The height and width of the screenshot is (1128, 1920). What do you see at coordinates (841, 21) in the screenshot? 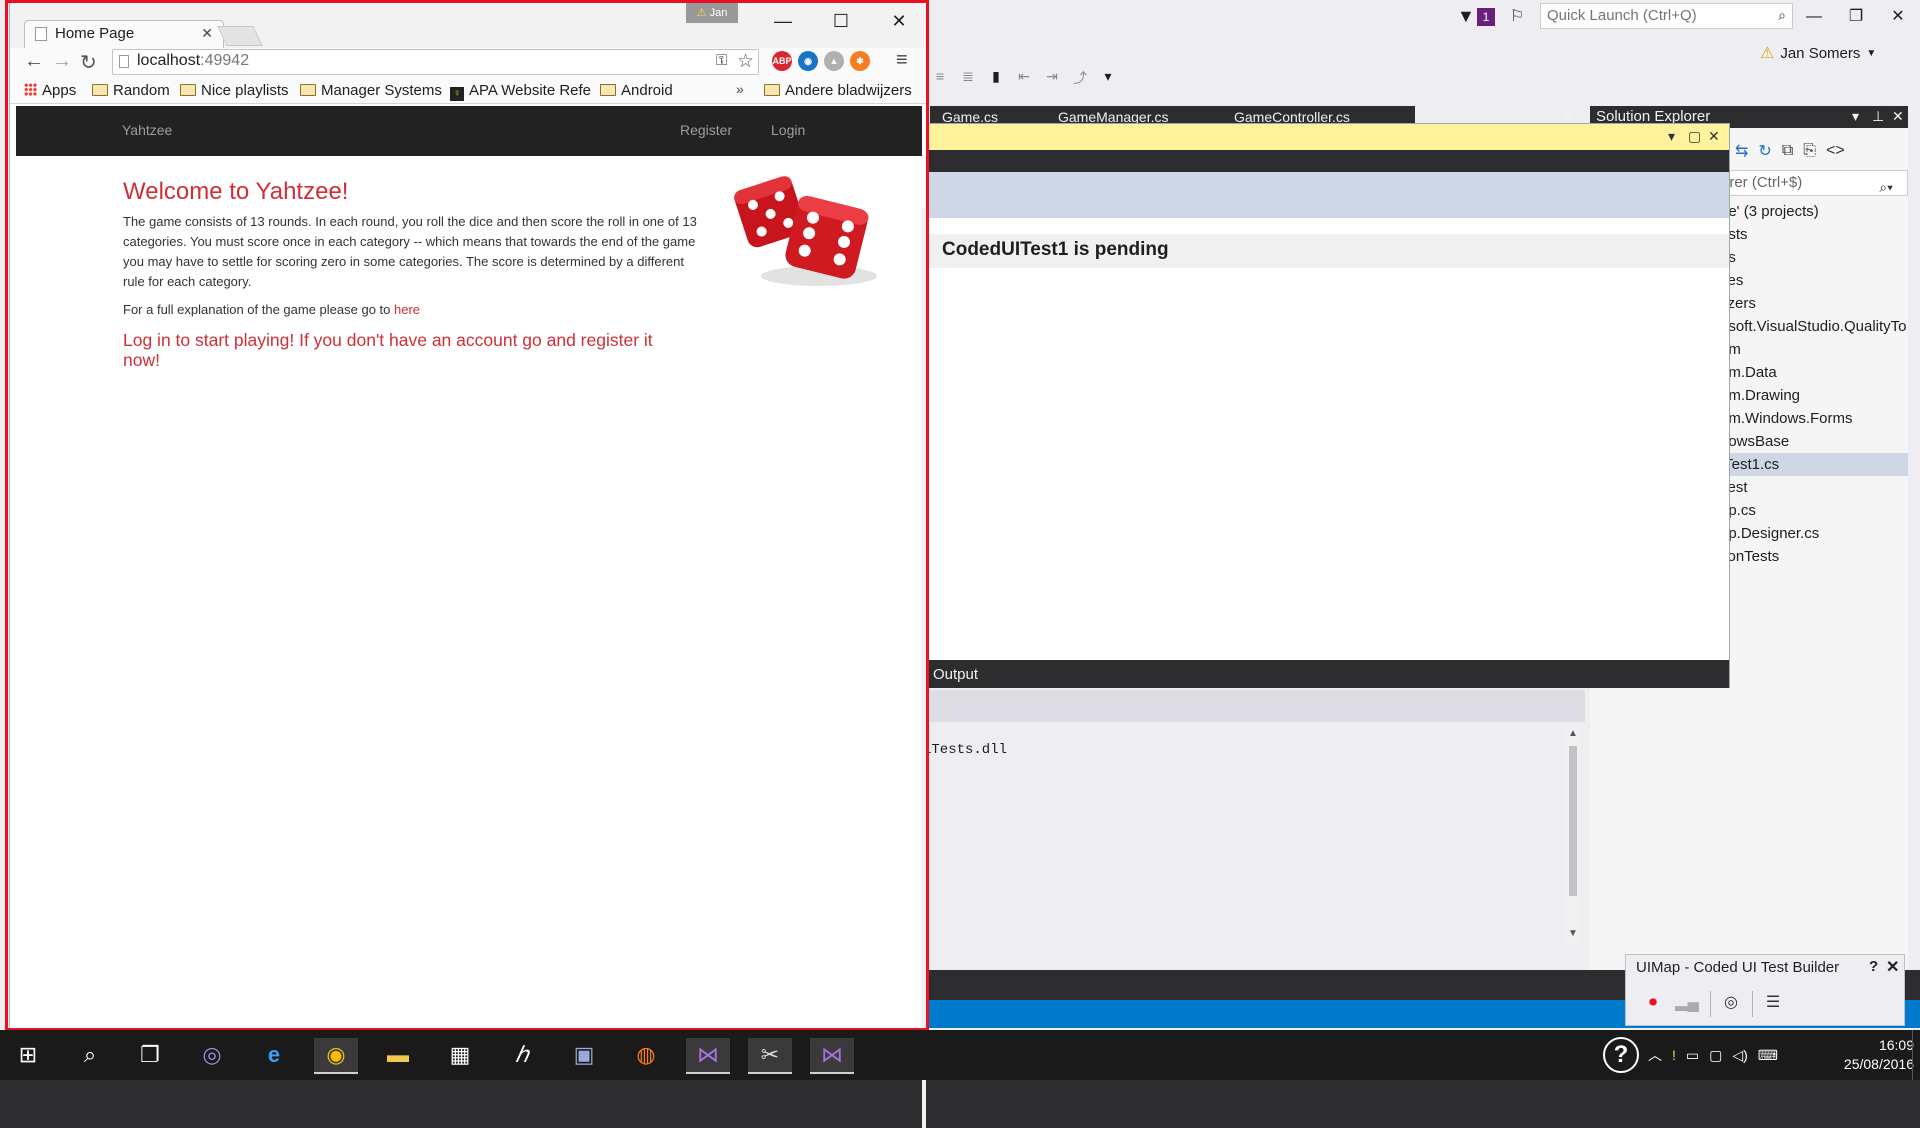
I see `maximize-button: ☐` at bounding box center [841, 21].